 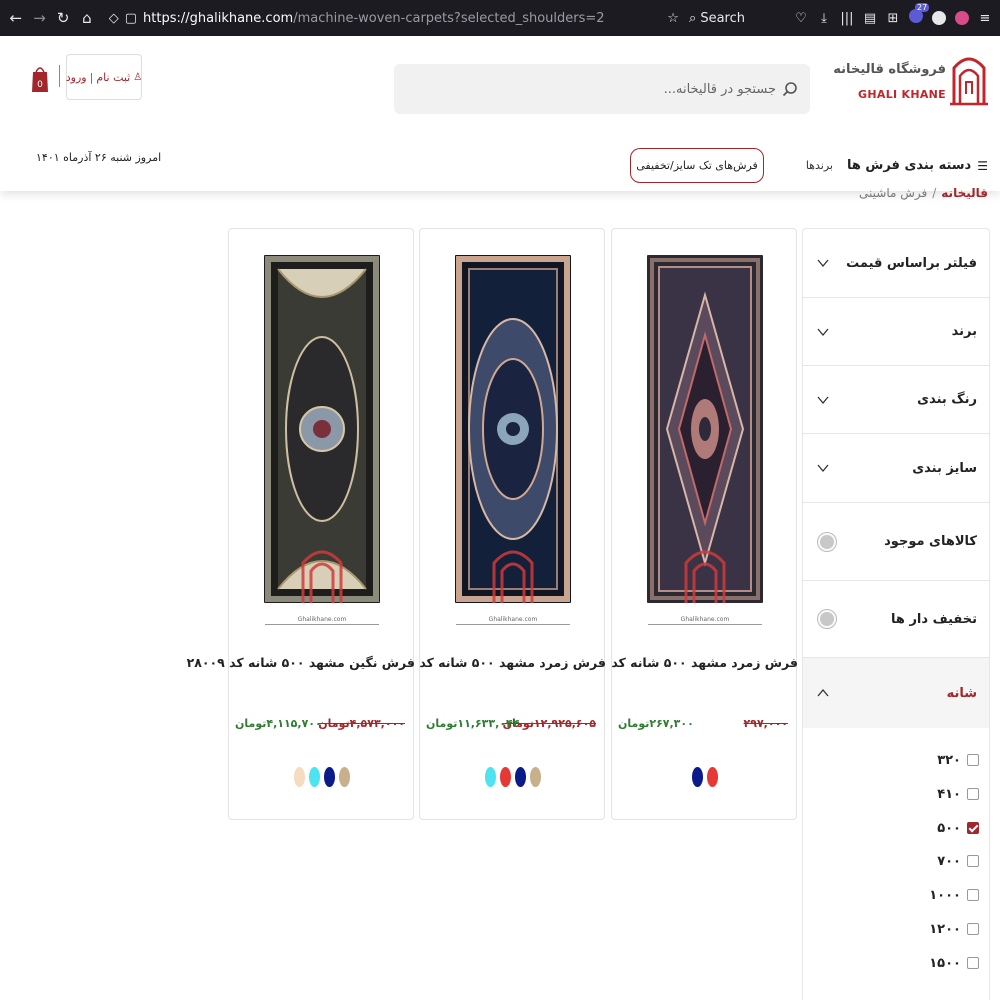 What do you see at coordinates (491, 662) in the screenshot?
I see `product-title: فرش زمرد مشهد ۵۰۰ شانه کد ۱۸۱۱۶` at bounding box center [491, 662].